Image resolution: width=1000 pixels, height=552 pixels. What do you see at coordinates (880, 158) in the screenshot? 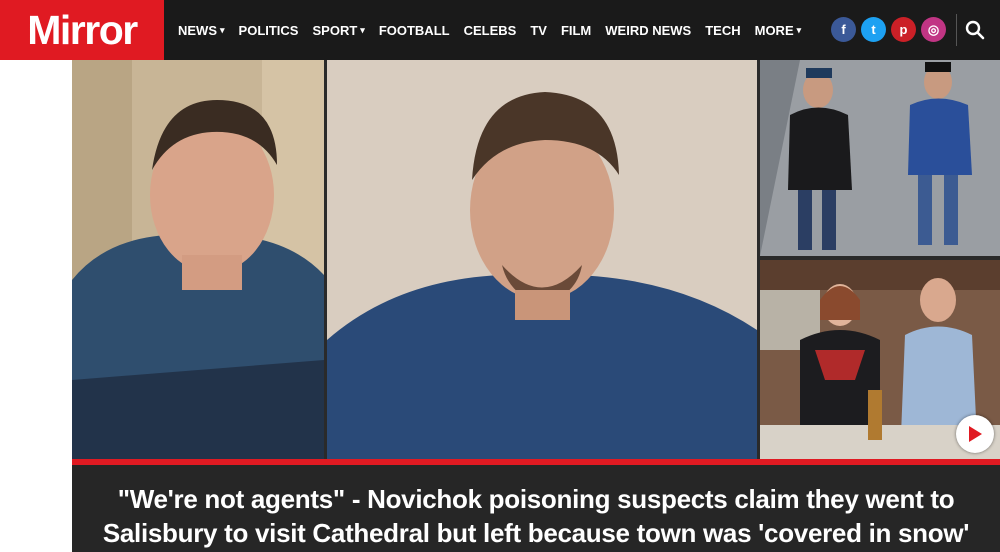
I see `cctv-street-photo` at bounding box center [880, 158].